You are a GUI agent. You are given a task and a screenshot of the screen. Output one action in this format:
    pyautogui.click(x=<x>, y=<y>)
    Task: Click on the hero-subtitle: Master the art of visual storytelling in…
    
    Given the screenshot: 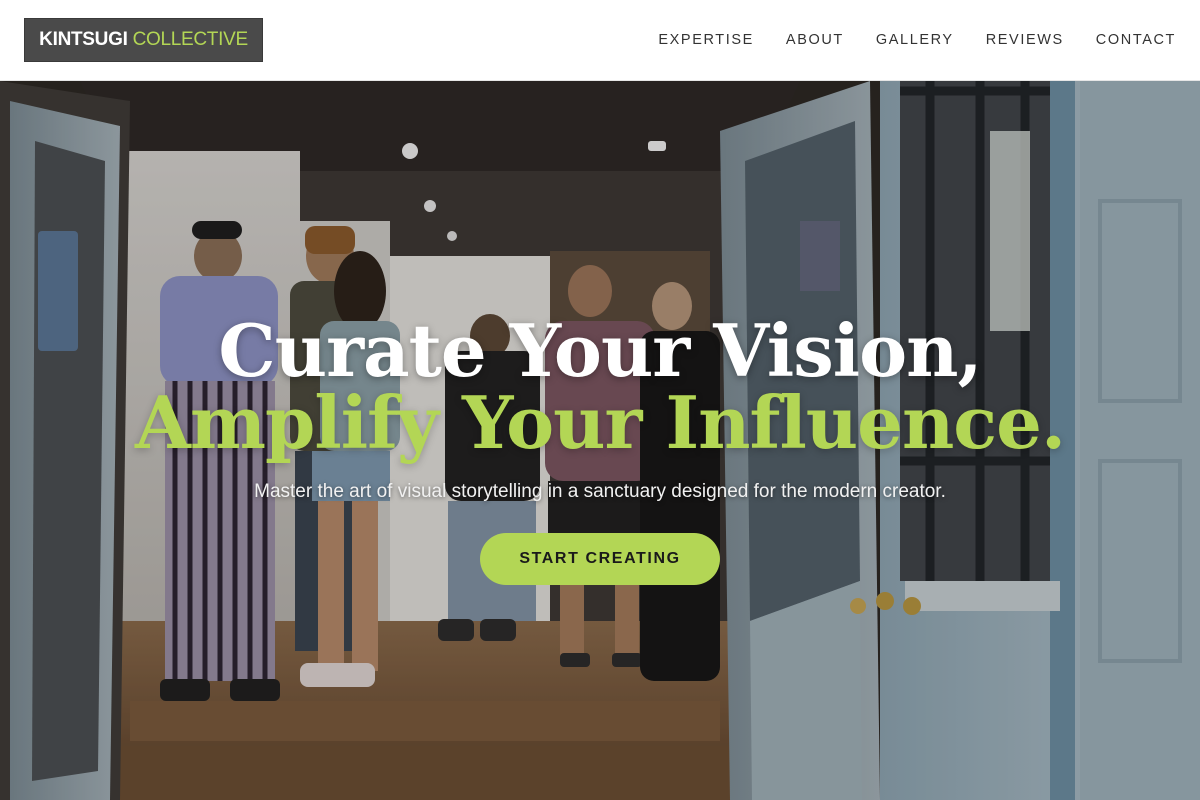 What is the action you would take?
    pyautogui.click(x=600, y=491)
    